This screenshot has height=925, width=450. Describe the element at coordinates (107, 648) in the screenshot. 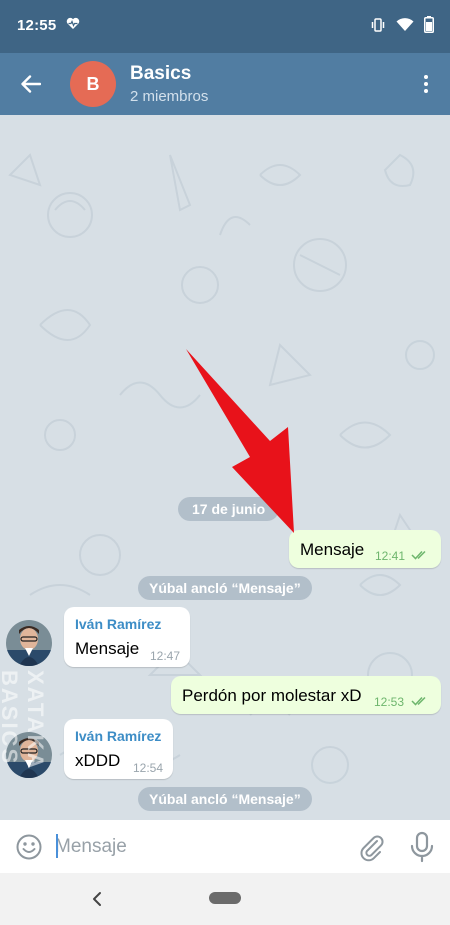

I see `message-text: Mensaje` at that location.